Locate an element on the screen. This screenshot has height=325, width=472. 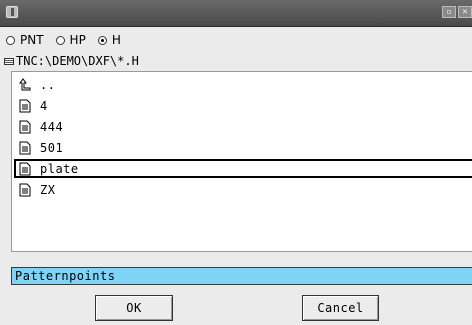
list-item: 444 is located at coordinates (243, 126).